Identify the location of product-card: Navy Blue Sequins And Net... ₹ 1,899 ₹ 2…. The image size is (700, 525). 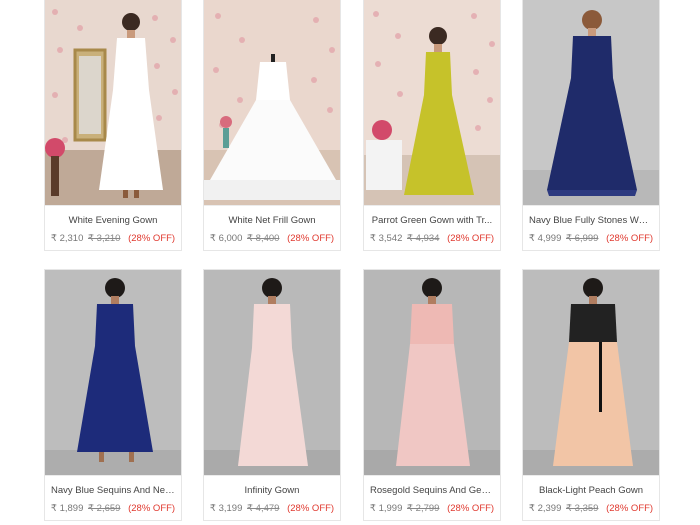
(113, 395).